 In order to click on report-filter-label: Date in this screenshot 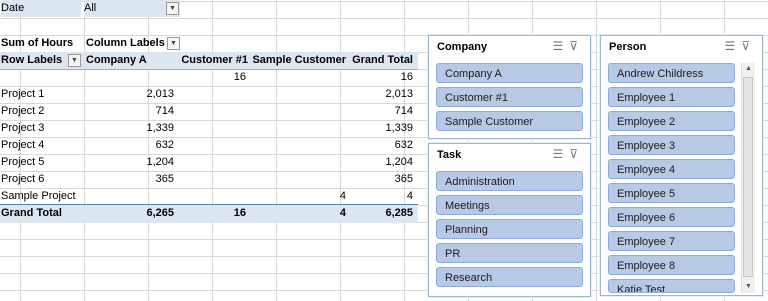, I will do `click(41, 8)`.